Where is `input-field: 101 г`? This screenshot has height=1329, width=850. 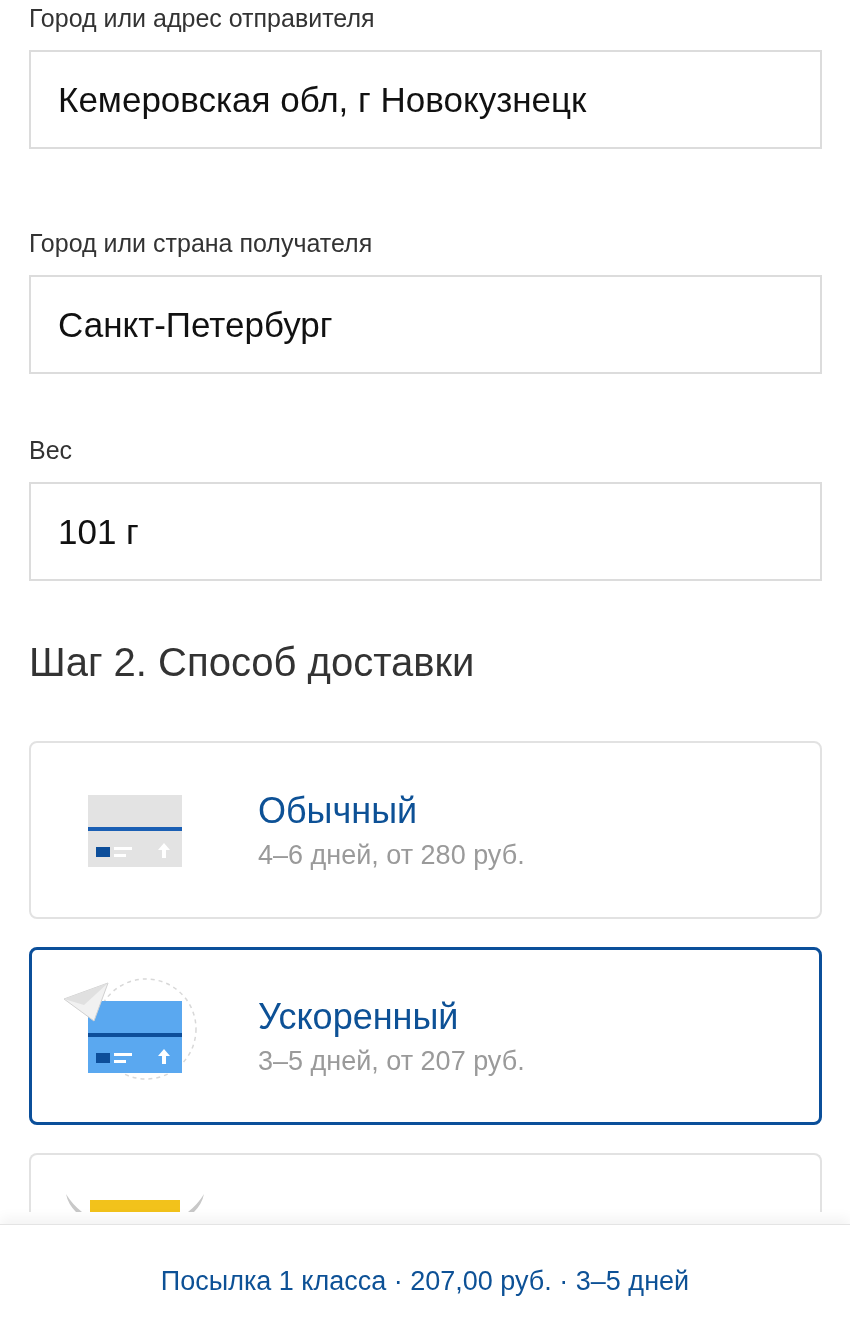
input-field: 101 г is located at coordinates (425, 531).